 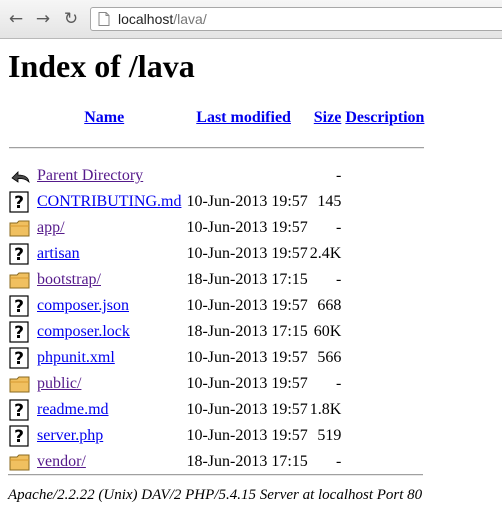 I want to click on file-link: CONTRIBUTING.md, so click(x=109, y=201).